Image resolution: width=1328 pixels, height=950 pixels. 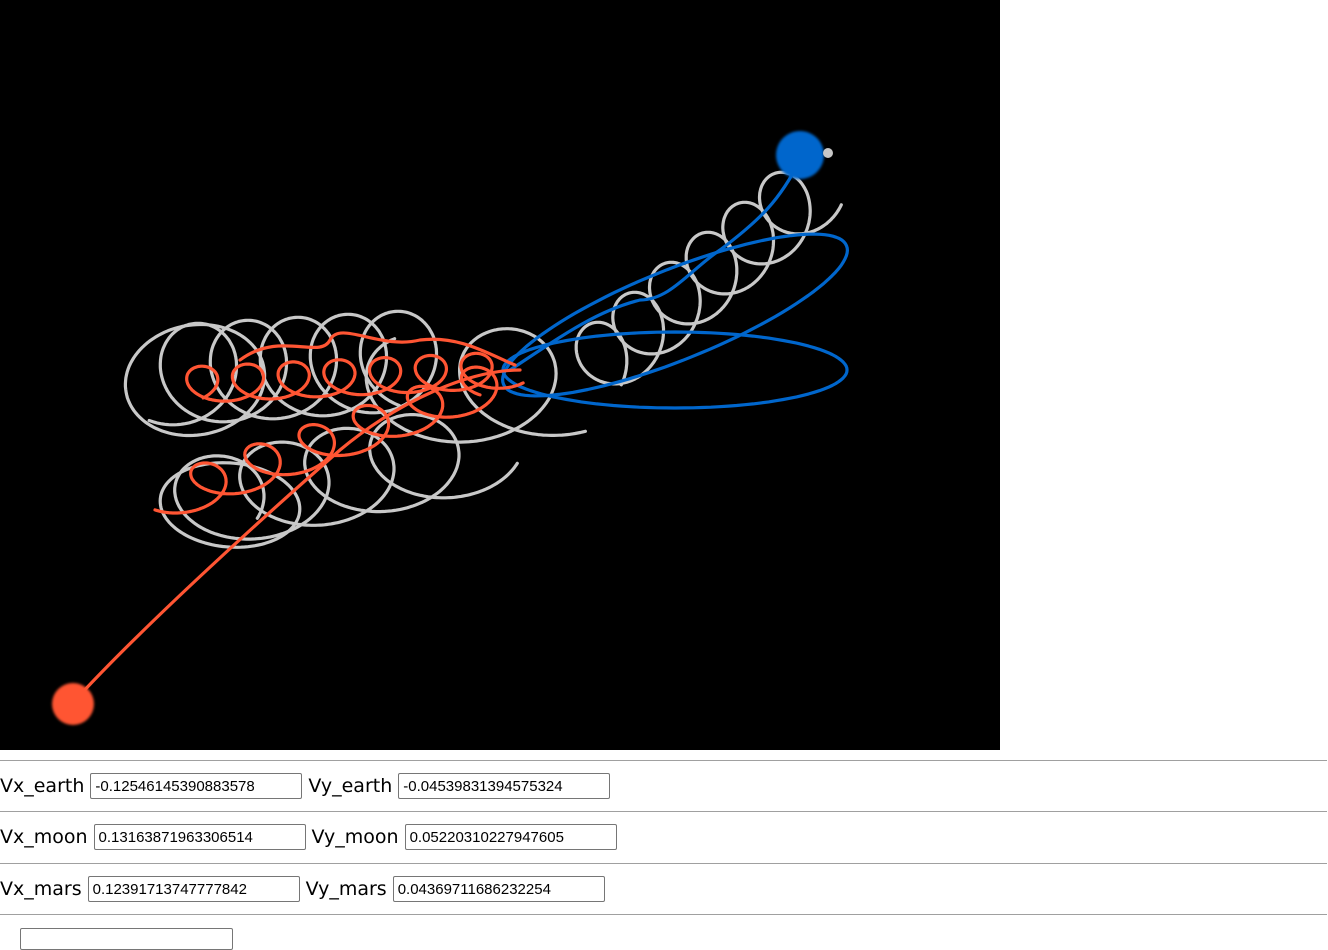 I want to click on vy-moon-label: Vy_moon, so click(x=355, y=837).